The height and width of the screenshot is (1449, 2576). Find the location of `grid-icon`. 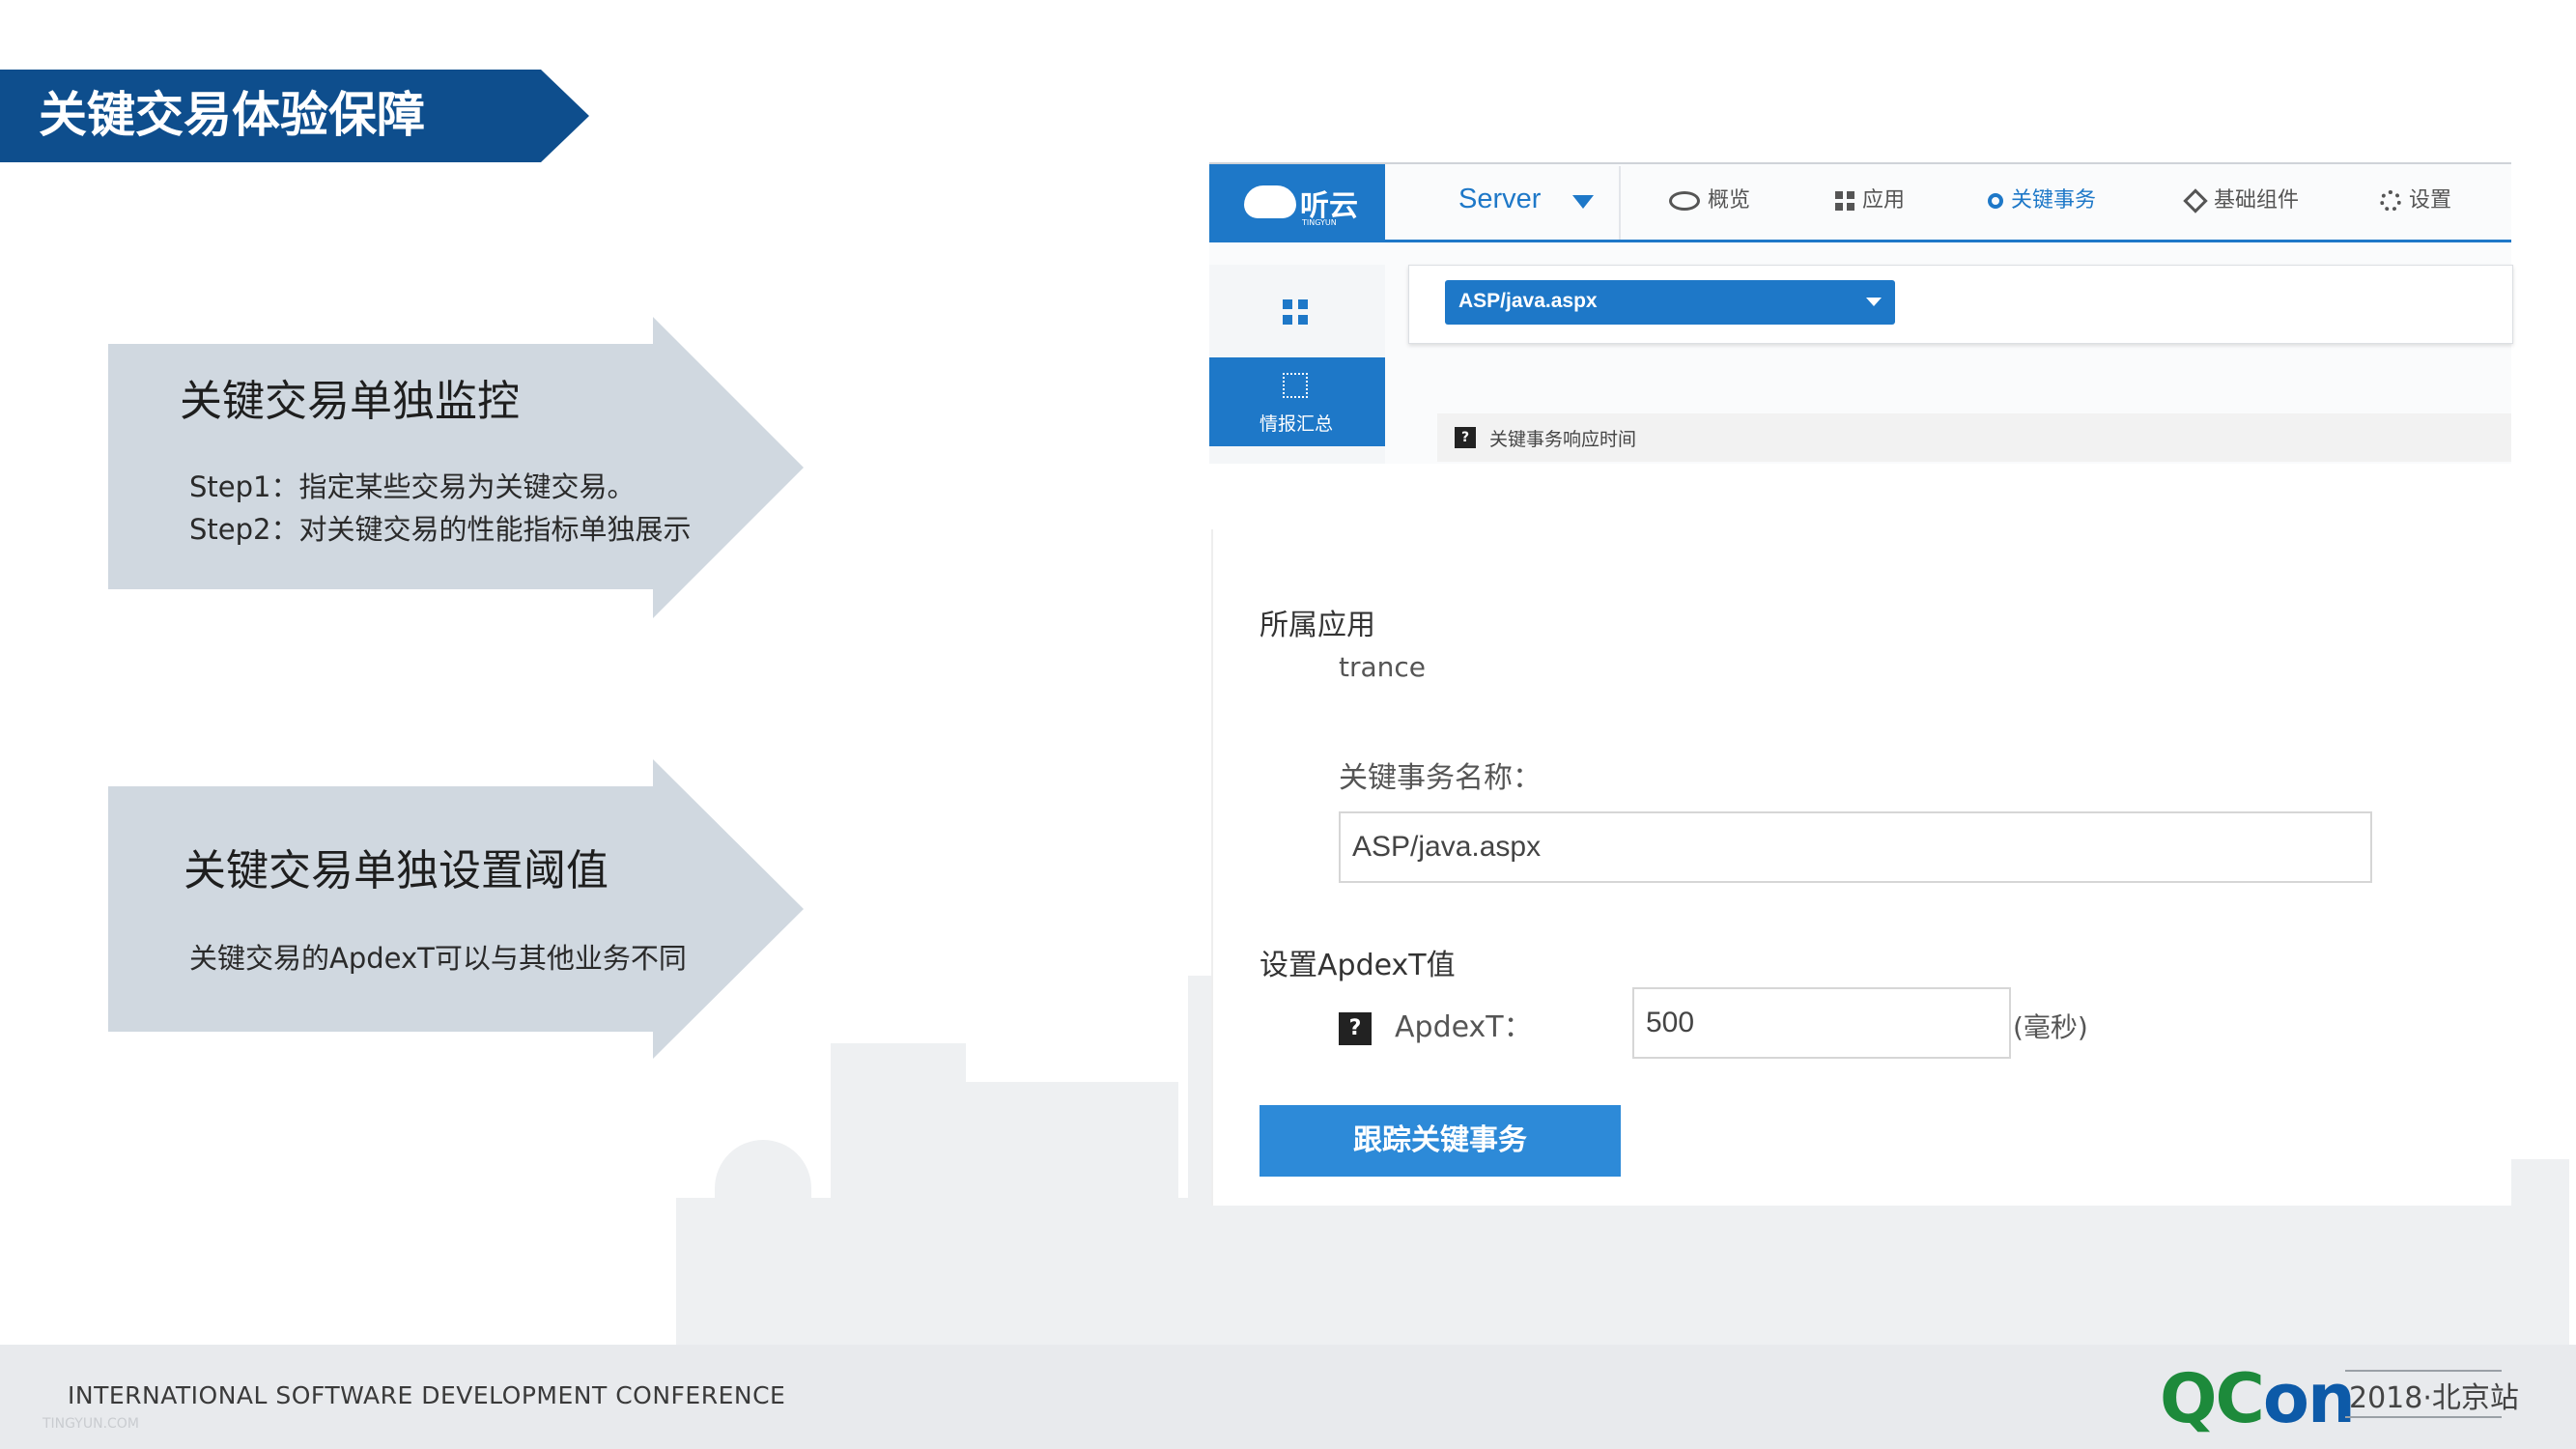

grid-icon is located at coordinates (1844, 201).